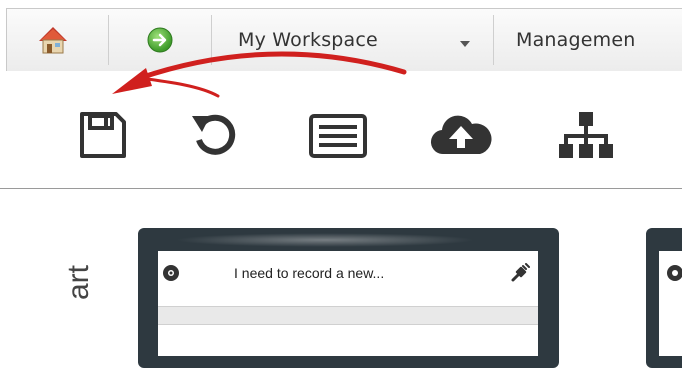 The image size is (682, 368). What do you see at coordinates (214, 134) in the screenshot?
I see `undo-icon` at bounding box center [214, 134].